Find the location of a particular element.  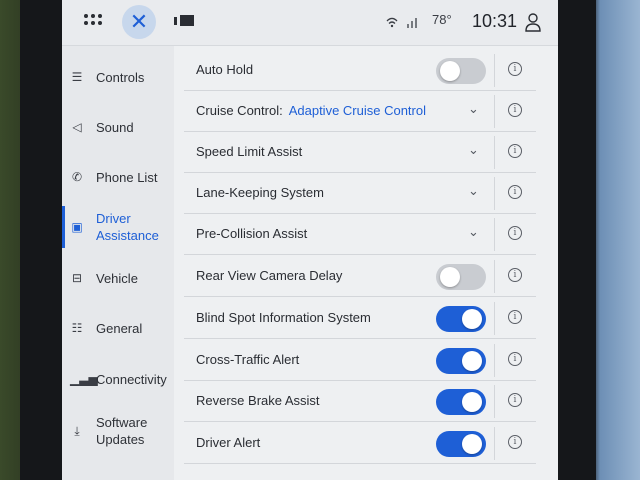

reverse-brake-assist-toggle is located at coordinates (461, 402).